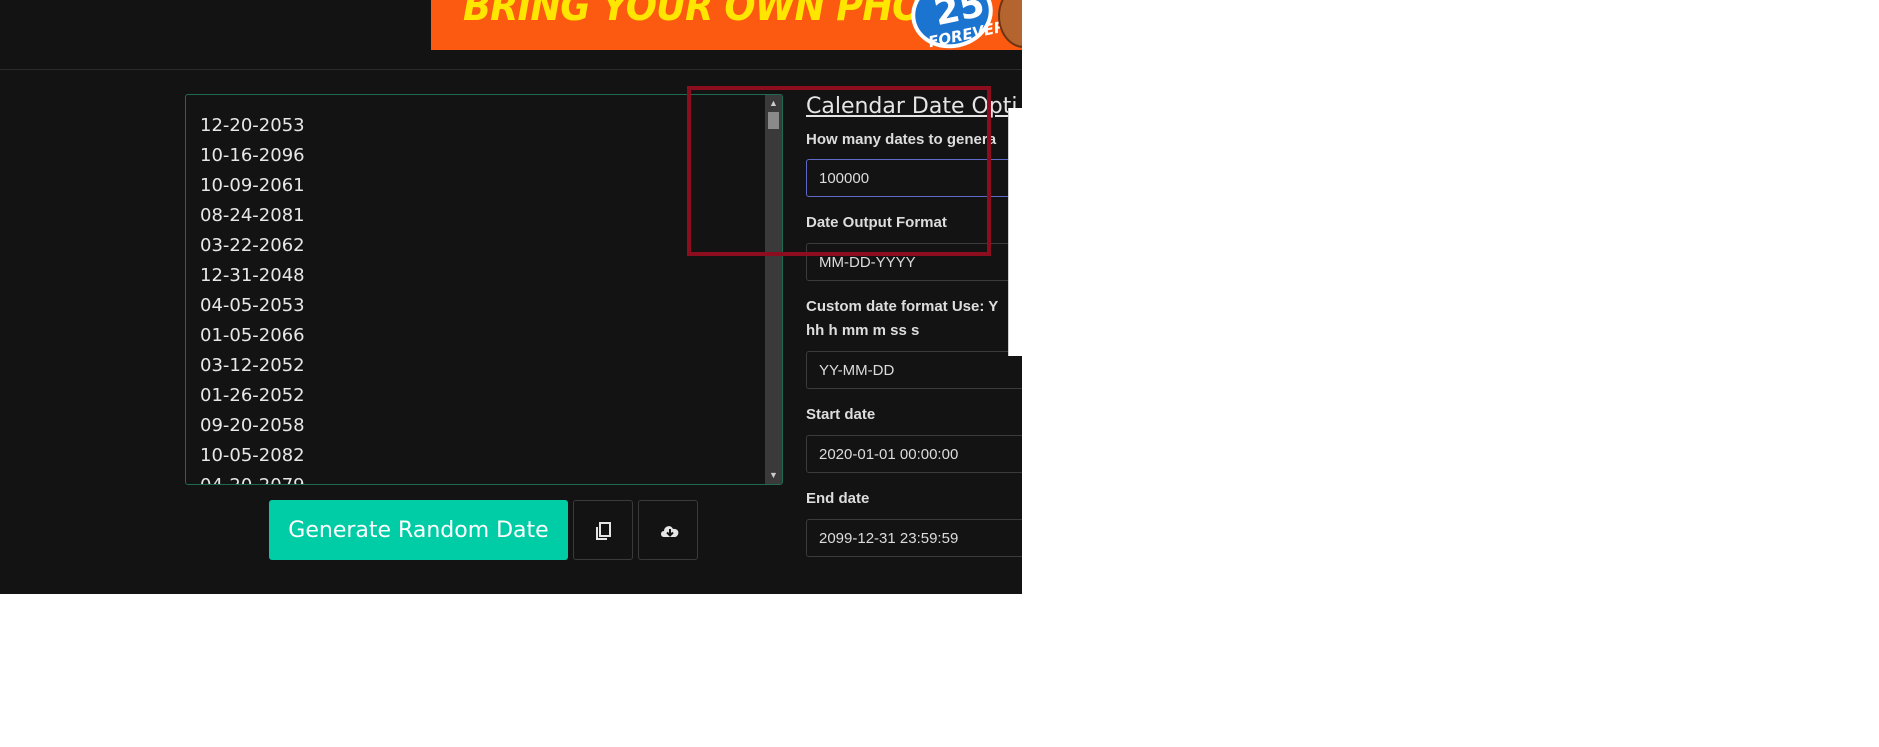 This screenshot has height=747, width=1879. I want to click on ad-headline: BRING YOUR OWN PHONE, so click(720, 15).